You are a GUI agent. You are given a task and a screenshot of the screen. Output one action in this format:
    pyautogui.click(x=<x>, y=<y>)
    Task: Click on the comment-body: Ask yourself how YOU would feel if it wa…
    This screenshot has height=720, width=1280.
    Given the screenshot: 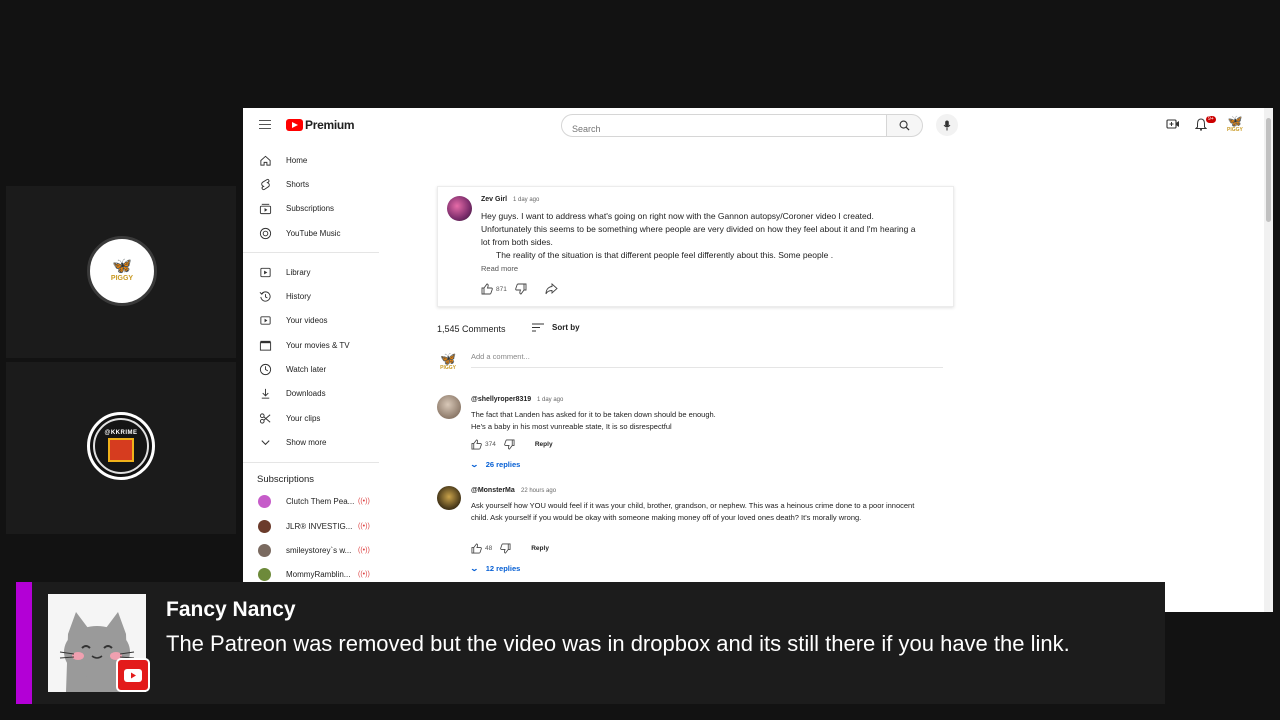 What is the action you would take?
    pyautogui.click(x=693, y=511)
    